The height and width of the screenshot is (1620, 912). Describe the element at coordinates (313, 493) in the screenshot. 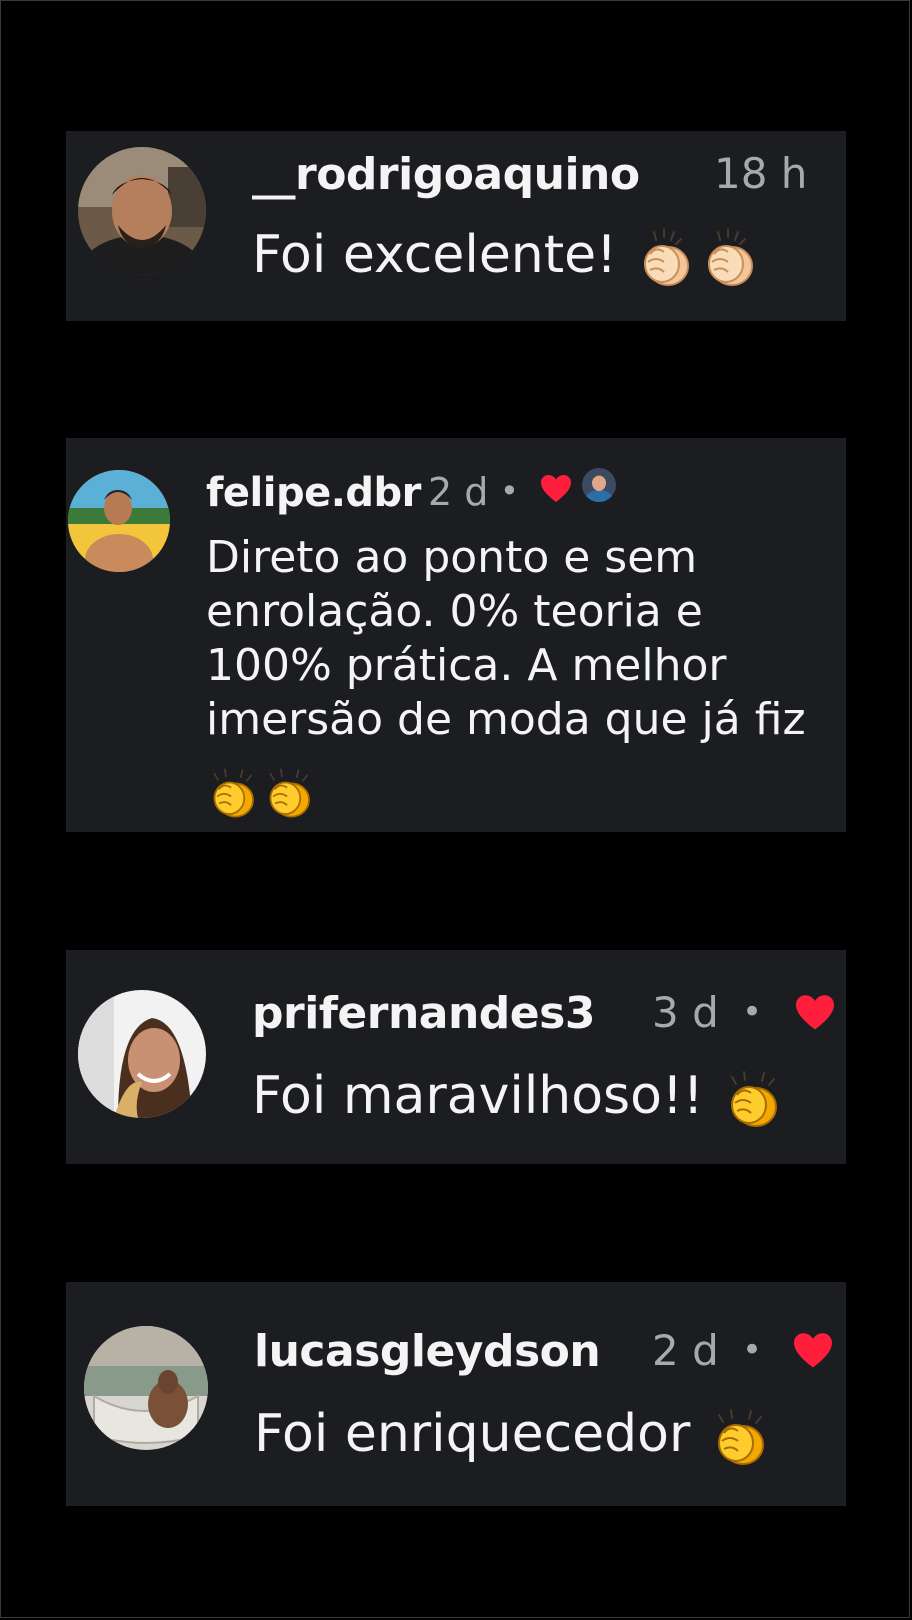

I see `username: felipe.dbr` at that location.